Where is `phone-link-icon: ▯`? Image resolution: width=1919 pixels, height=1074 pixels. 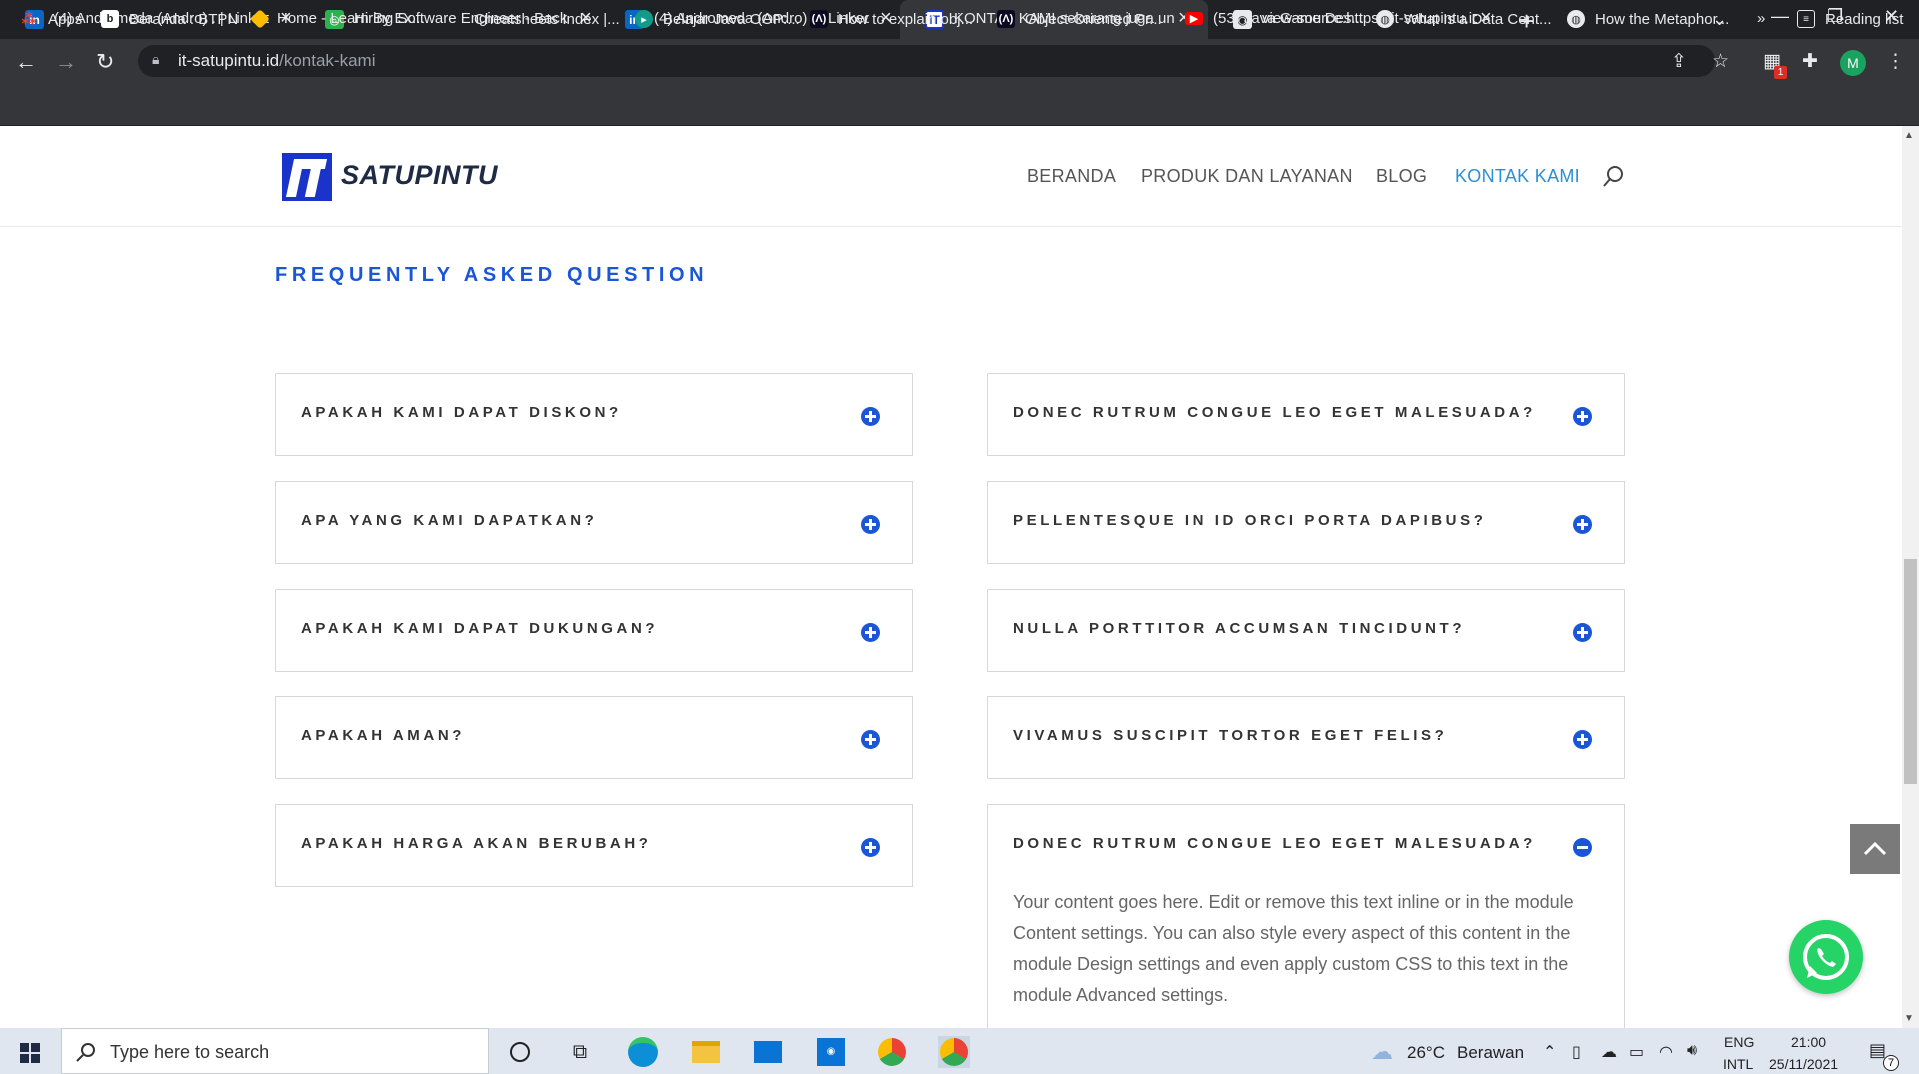
phone-link-icon: ▯ is located at coordinates (1576, 1052).